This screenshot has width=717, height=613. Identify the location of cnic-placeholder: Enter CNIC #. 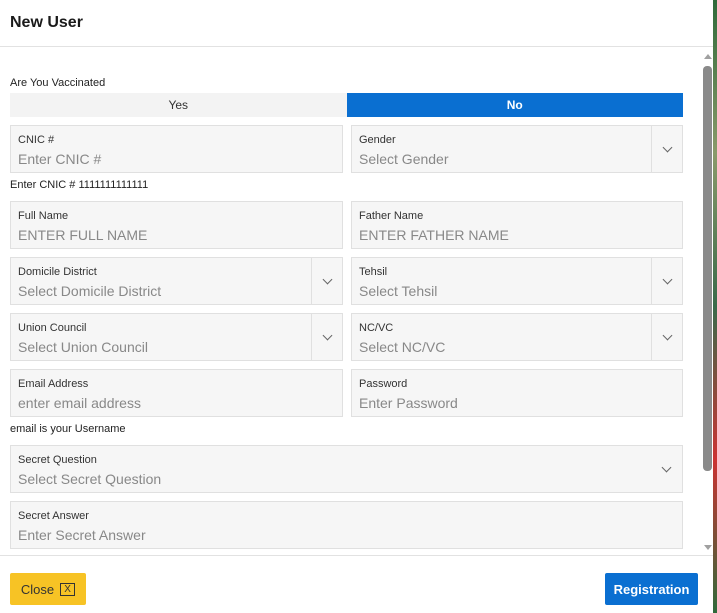
(60, 159).